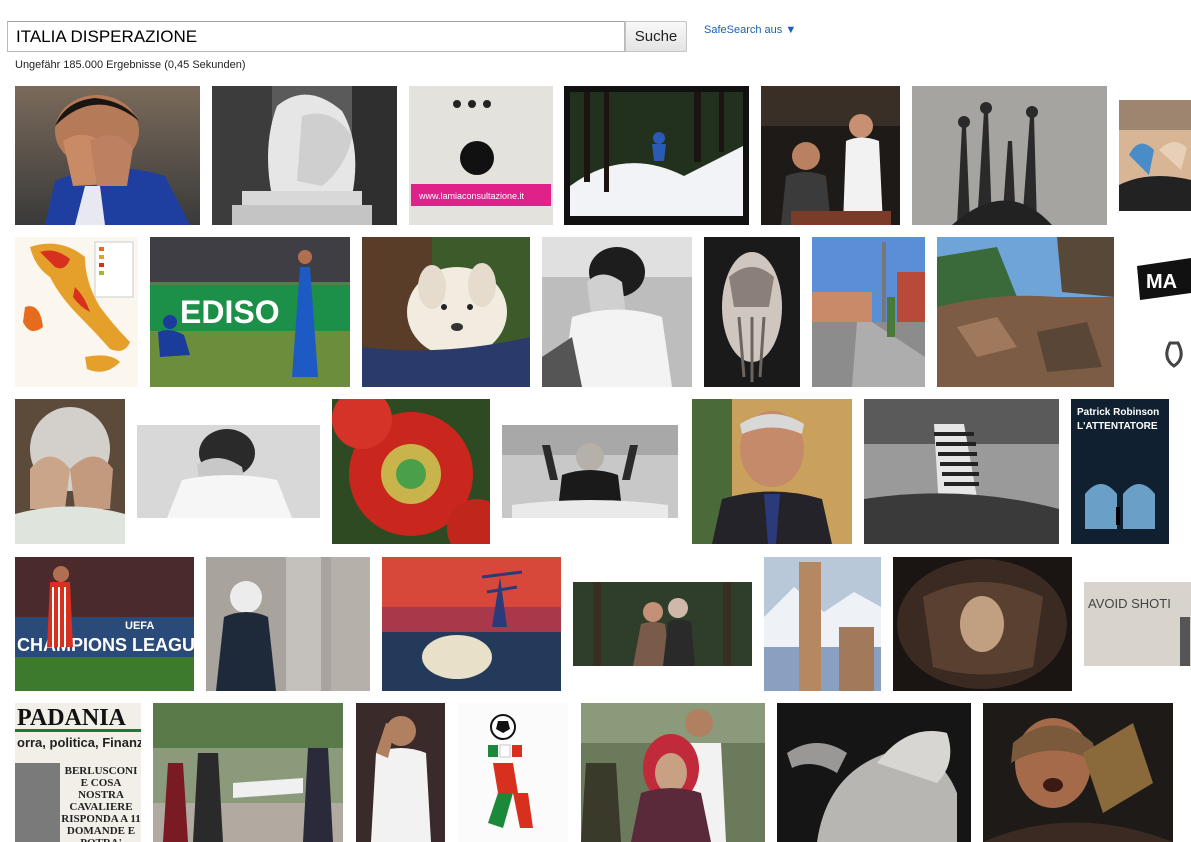  What do you see at coordinates (481, 155) in the screenshot?
I see `image-result-face-sticker: www.lamiaconsultazione.it` at bounding box center [481, 155].